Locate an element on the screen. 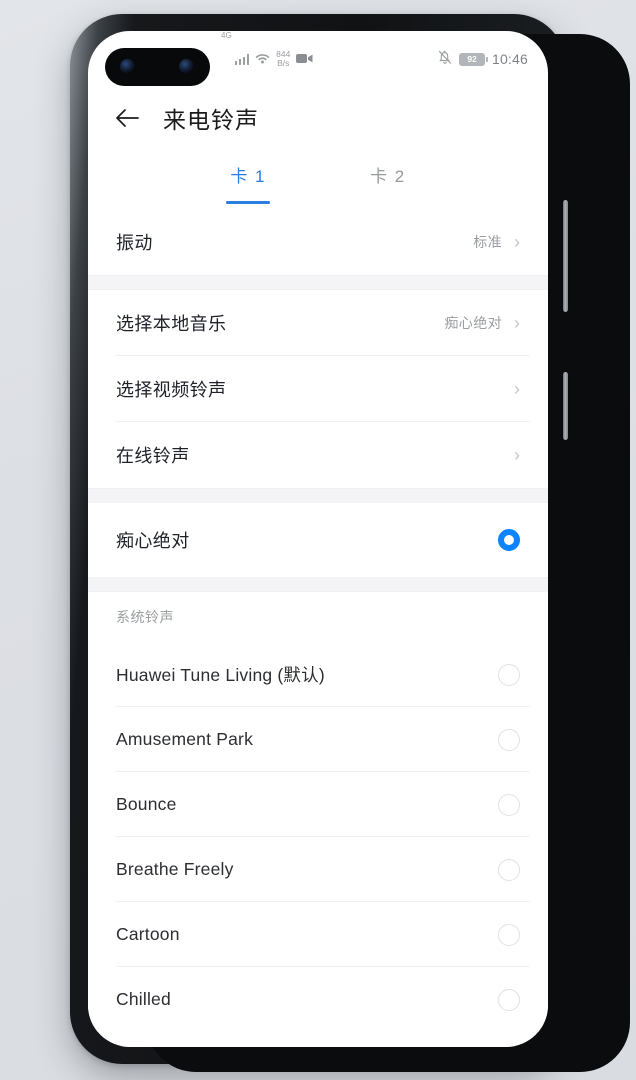  sim-card-tabs: 卡 1 卡 2 is located at coordinates (318, 181).